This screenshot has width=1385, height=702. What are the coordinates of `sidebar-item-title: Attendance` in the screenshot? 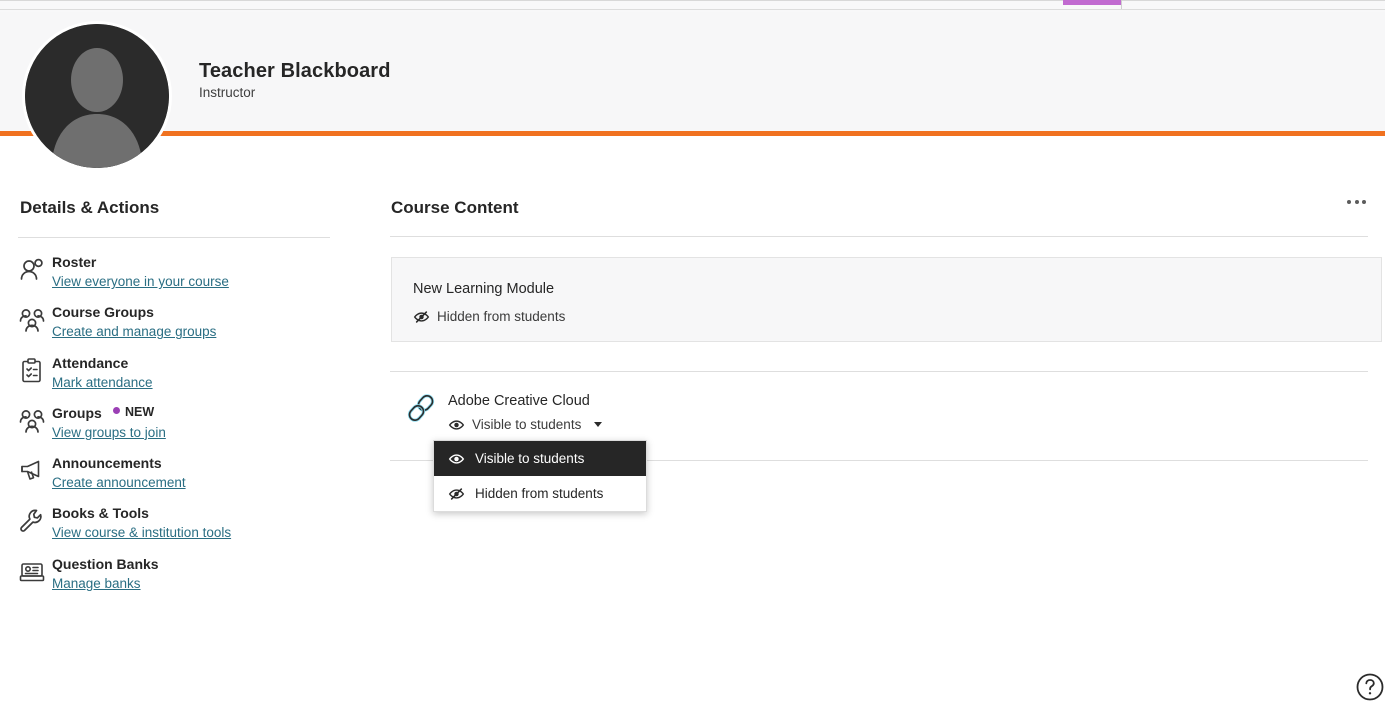 It's located at (90, 362).